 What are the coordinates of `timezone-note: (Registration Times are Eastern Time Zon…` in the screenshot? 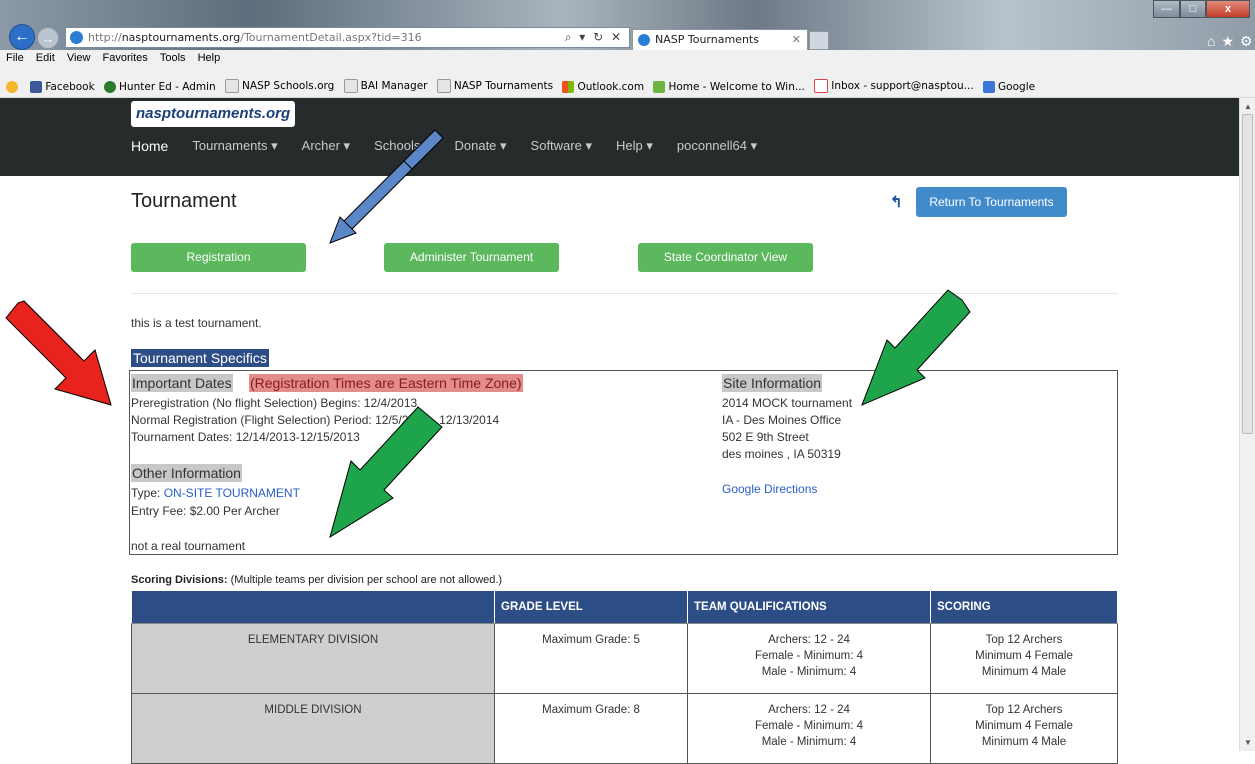 It's located at (386, 383).